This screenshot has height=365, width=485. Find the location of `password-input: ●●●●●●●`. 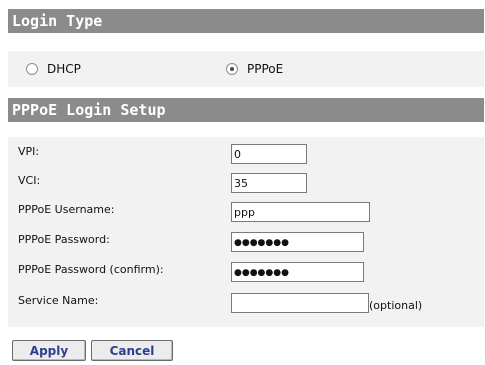

password-input: ●●●●●●● is located at coordinates (297, 242).